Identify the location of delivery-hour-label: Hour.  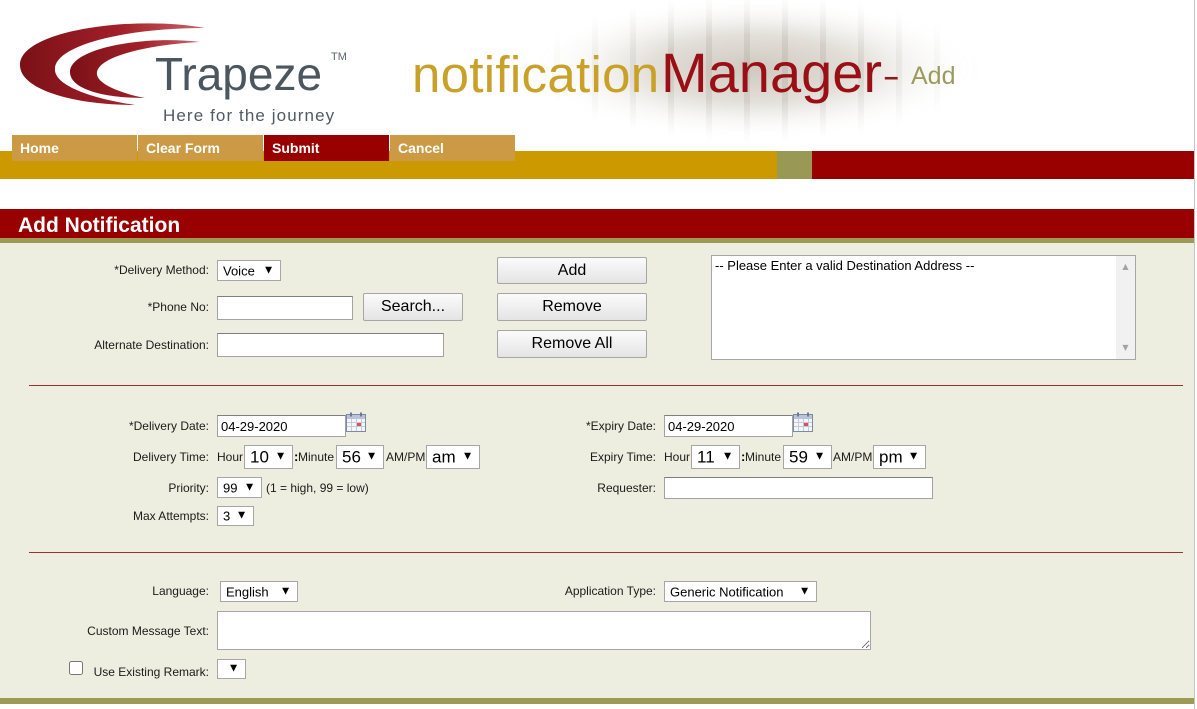
(230, 457).